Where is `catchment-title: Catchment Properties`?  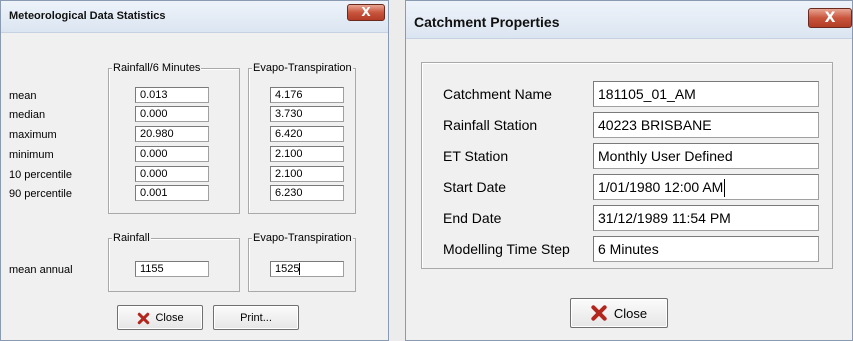
catchment-title: Catchment Properties is located at coordinates (487, 22).